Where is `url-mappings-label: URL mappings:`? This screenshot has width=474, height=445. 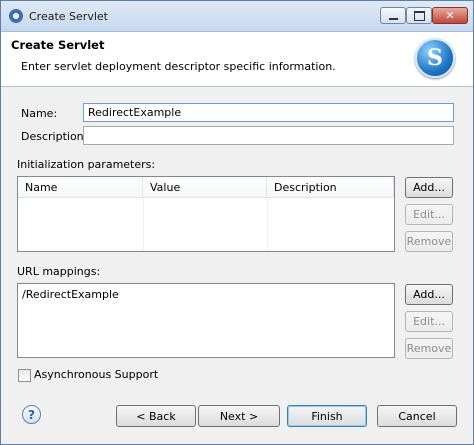 url-mappings-label: URL mappings: is located at coordinates (59, 271).